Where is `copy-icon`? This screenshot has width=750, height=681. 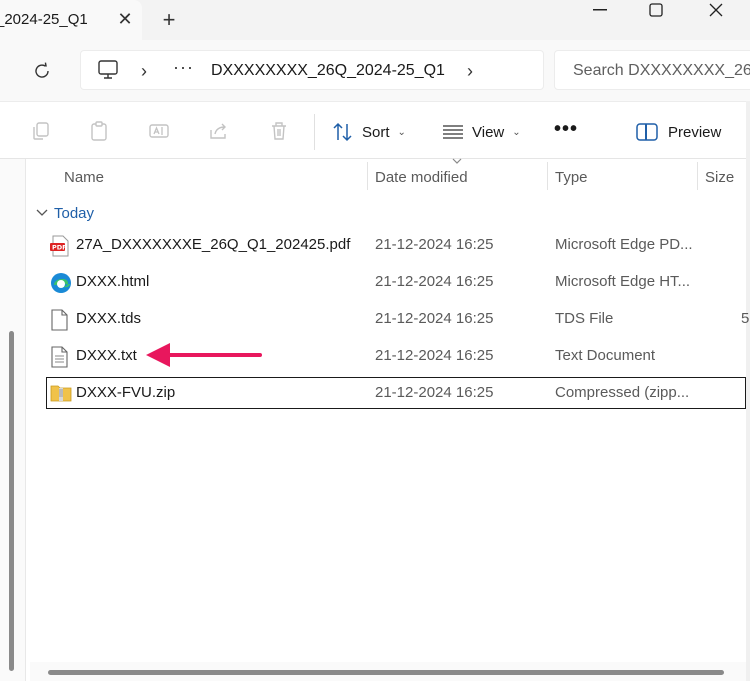 copy-icon is located at coordinates (41, 131).